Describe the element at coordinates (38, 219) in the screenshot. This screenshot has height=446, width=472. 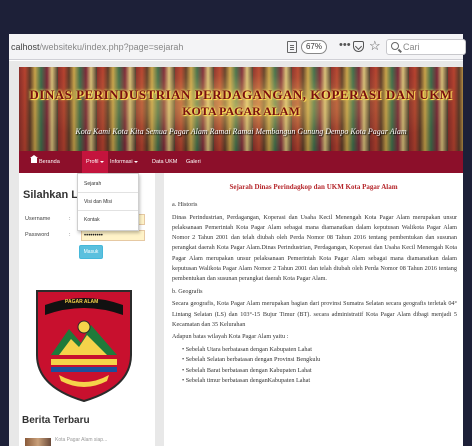
I see `username-label: Username` at that location.